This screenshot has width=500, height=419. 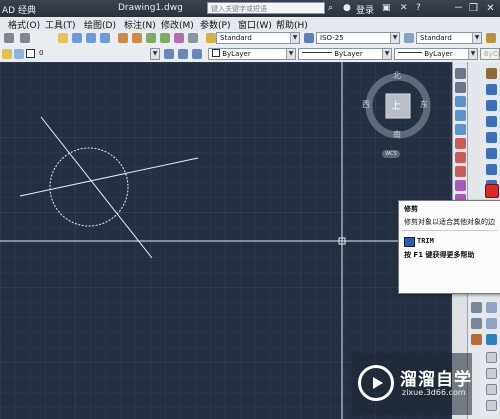 What do you see at coordinates (460, 157) in the screenshot?
I see `circle-tool-icon` at bounding box center [460, 157].